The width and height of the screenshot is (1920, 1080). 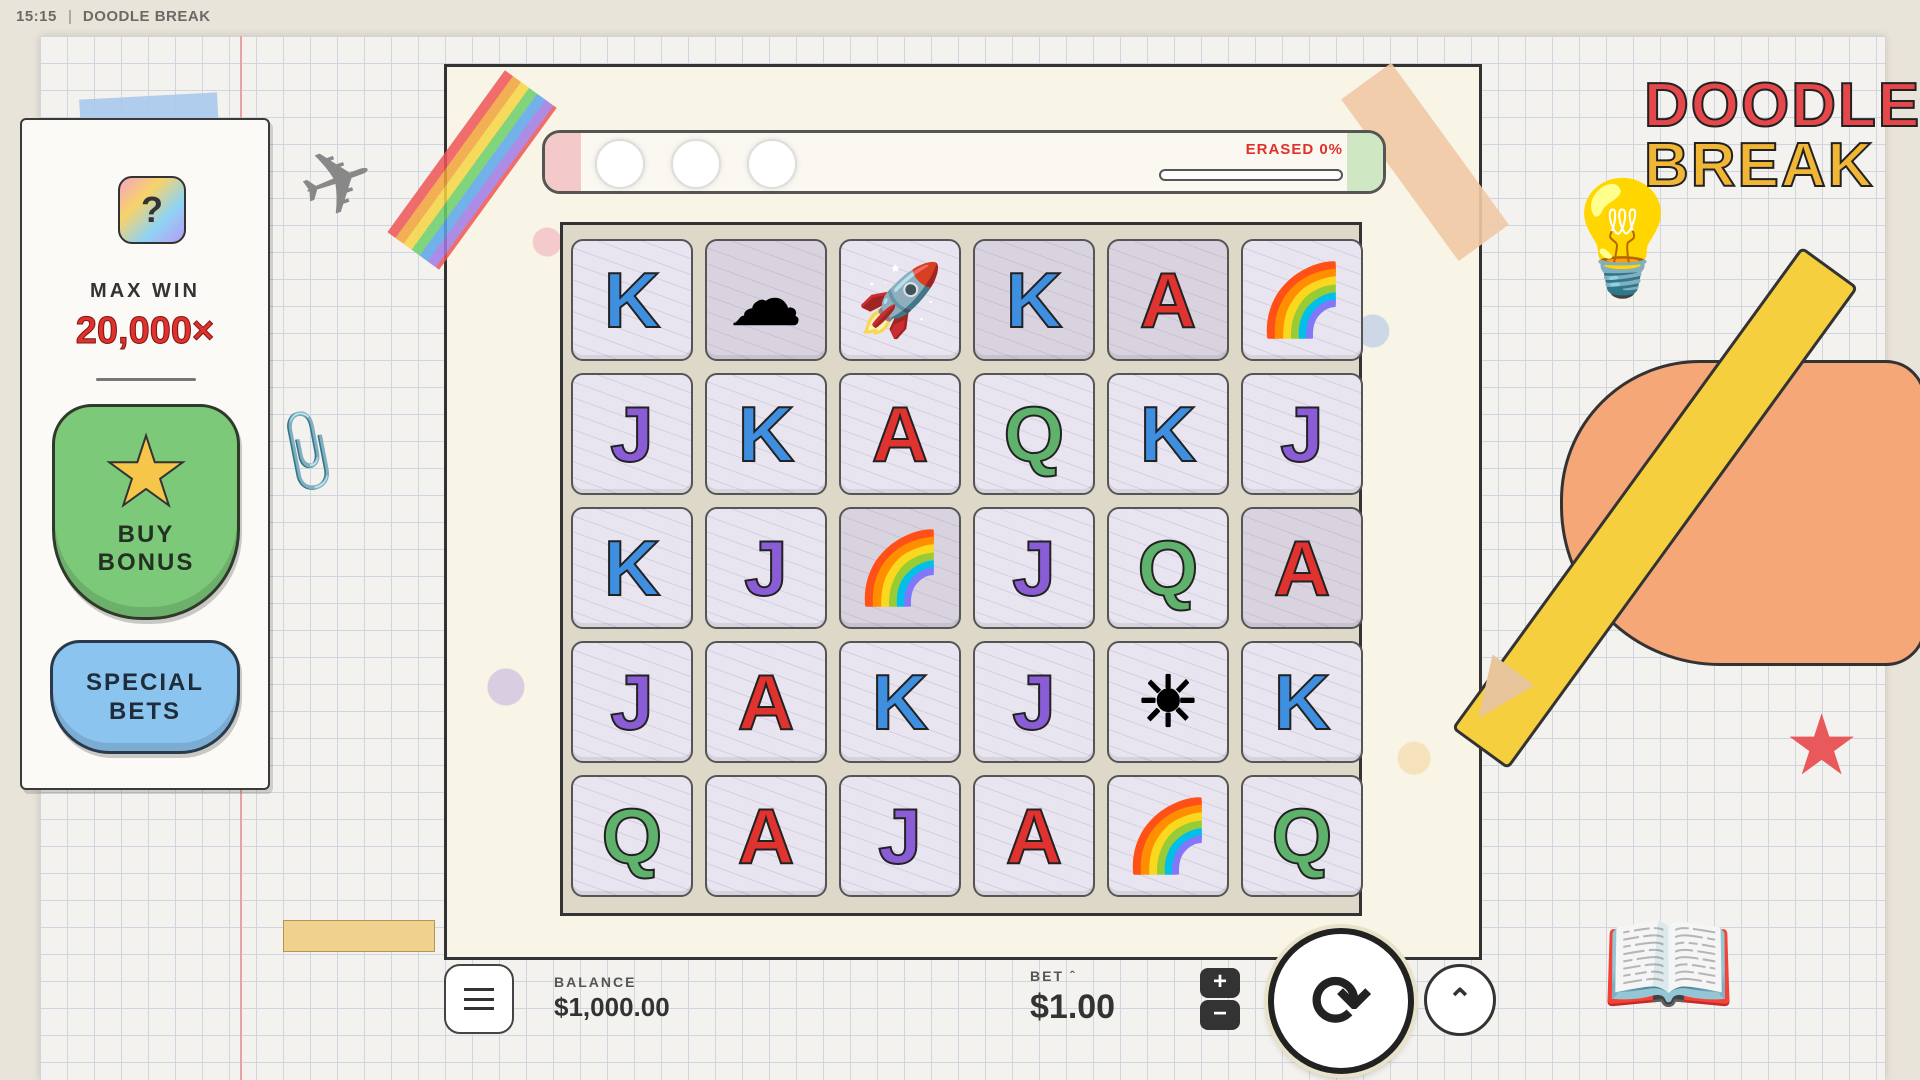 I want to click on bet-decrease-button: −, so click(x=1220, y=1015).